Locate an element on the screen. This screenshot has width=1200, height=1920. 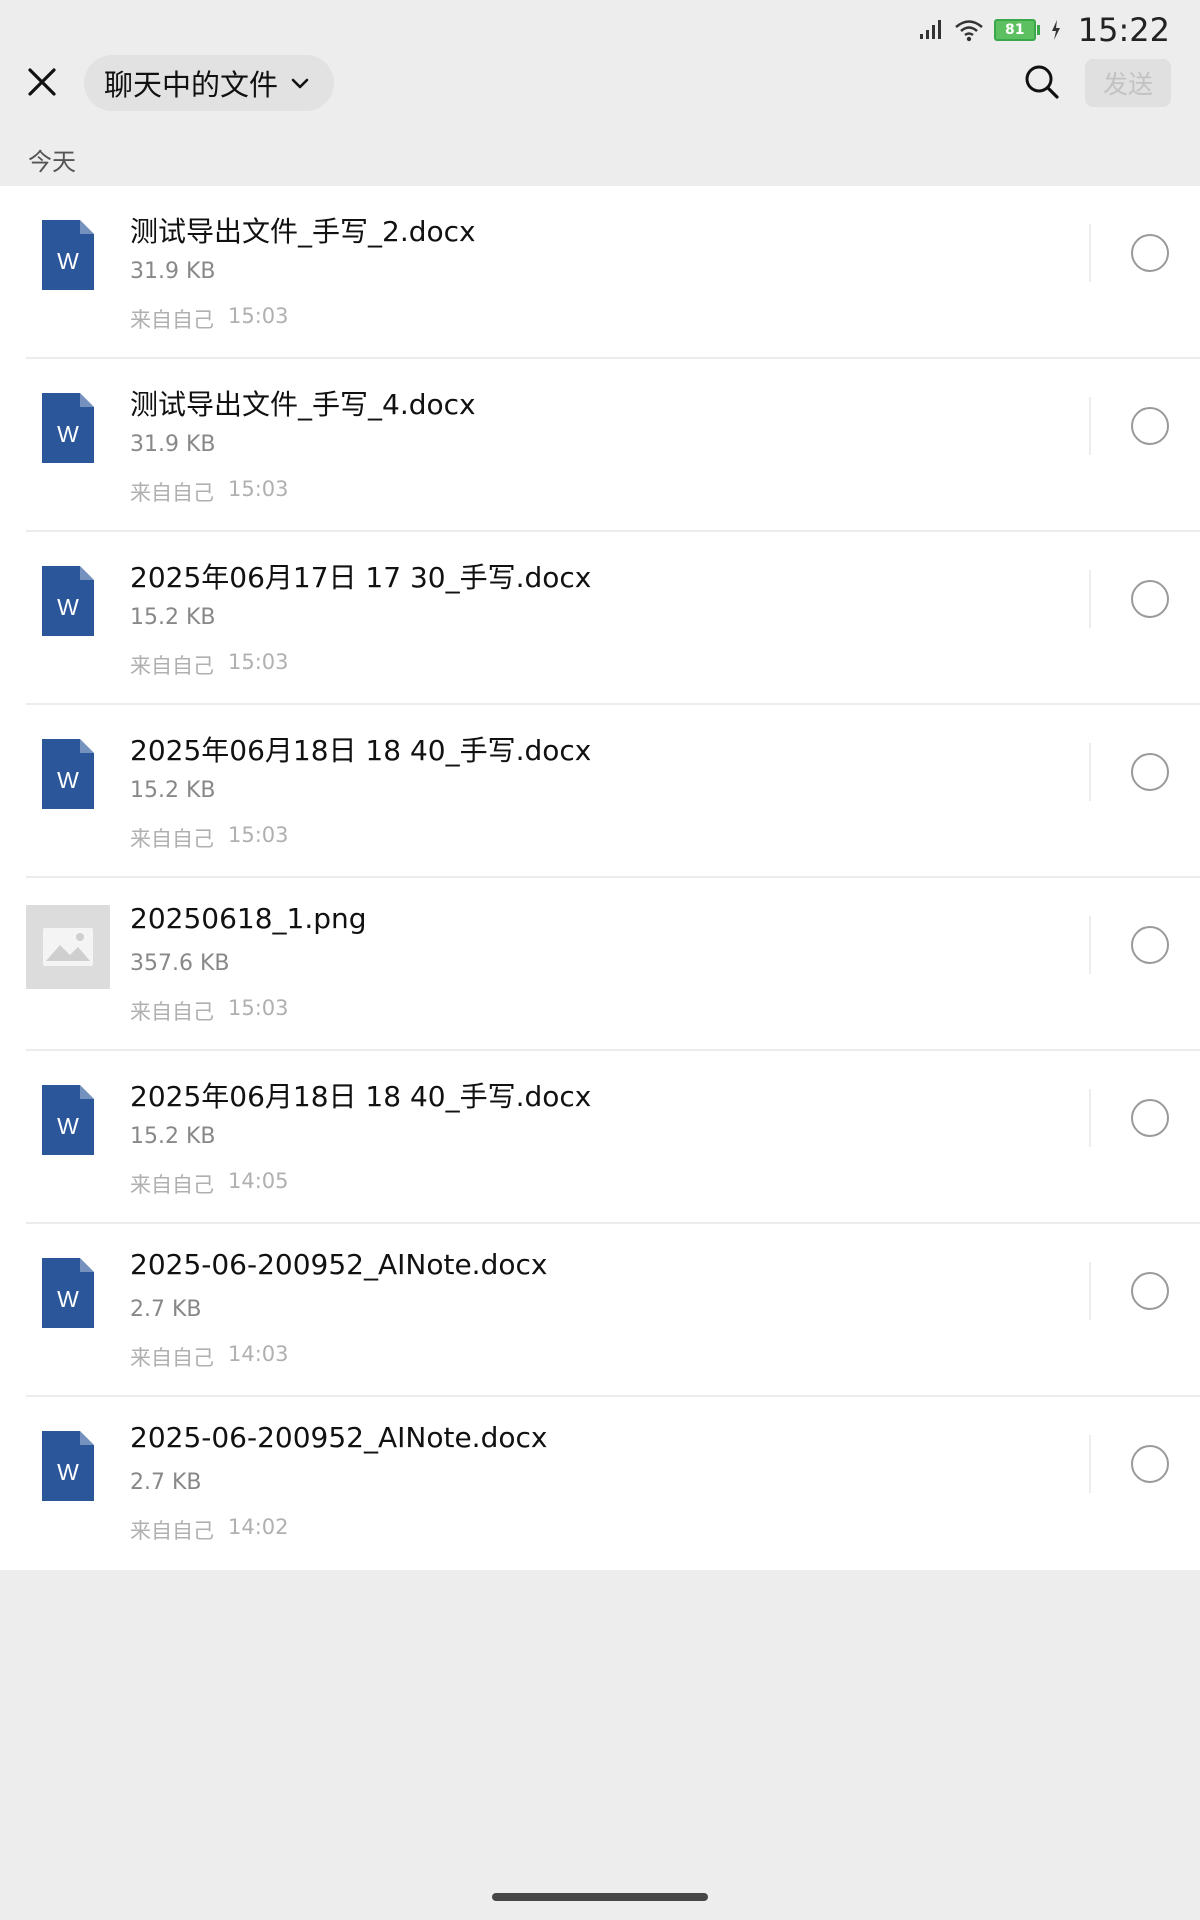
search-icon is located at coordinates (1042, 82).